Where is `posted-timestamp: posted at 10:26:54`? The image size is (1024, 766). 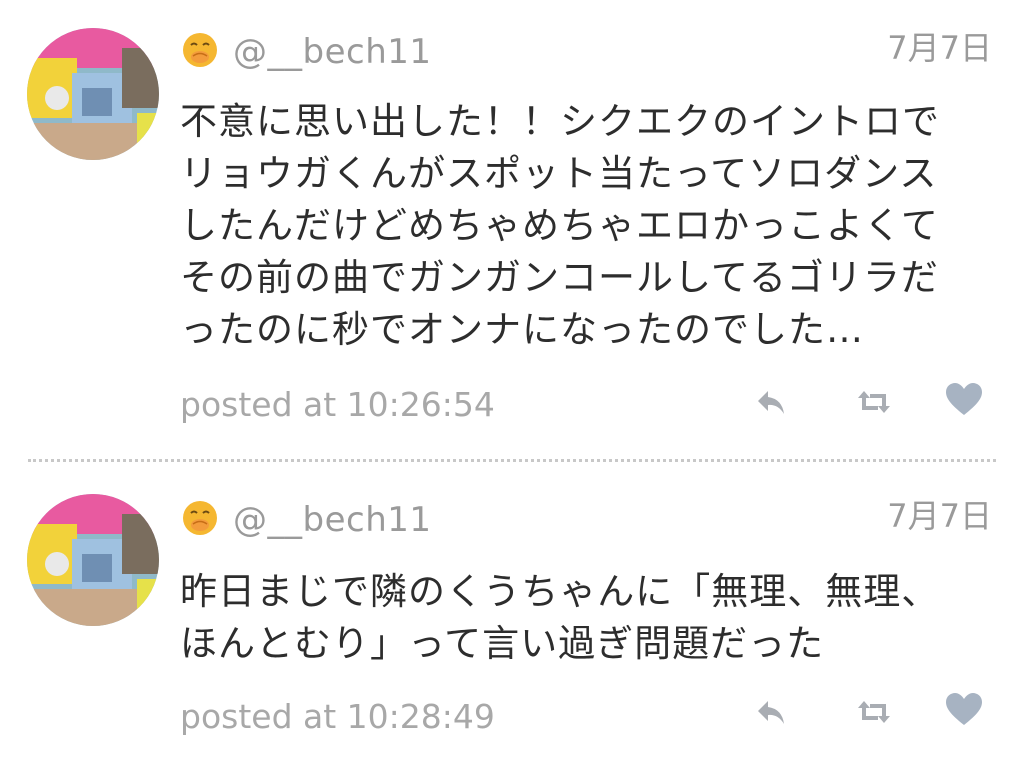 posted-timestamp: posted at 10:26:54 is located at coordinates (337, 404).